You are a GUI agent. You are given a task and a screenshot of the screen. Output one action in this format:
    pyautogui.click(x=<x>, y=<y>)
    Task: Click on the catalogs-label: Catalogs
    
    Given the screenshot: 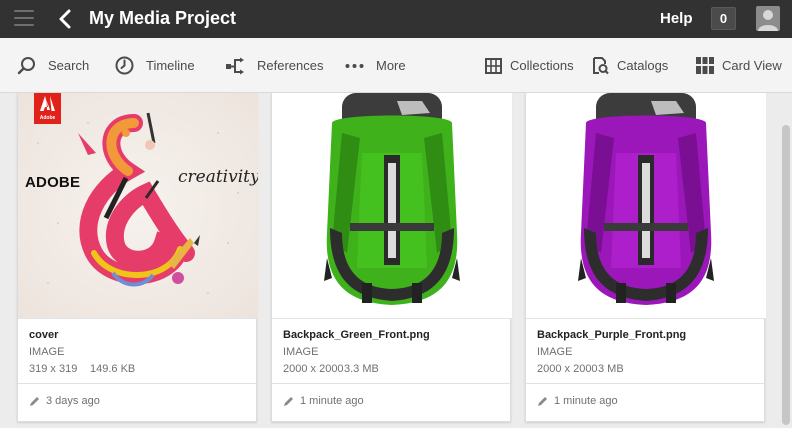 What is the action you would take?
    pyautogui.click(x=643, y=65)
    